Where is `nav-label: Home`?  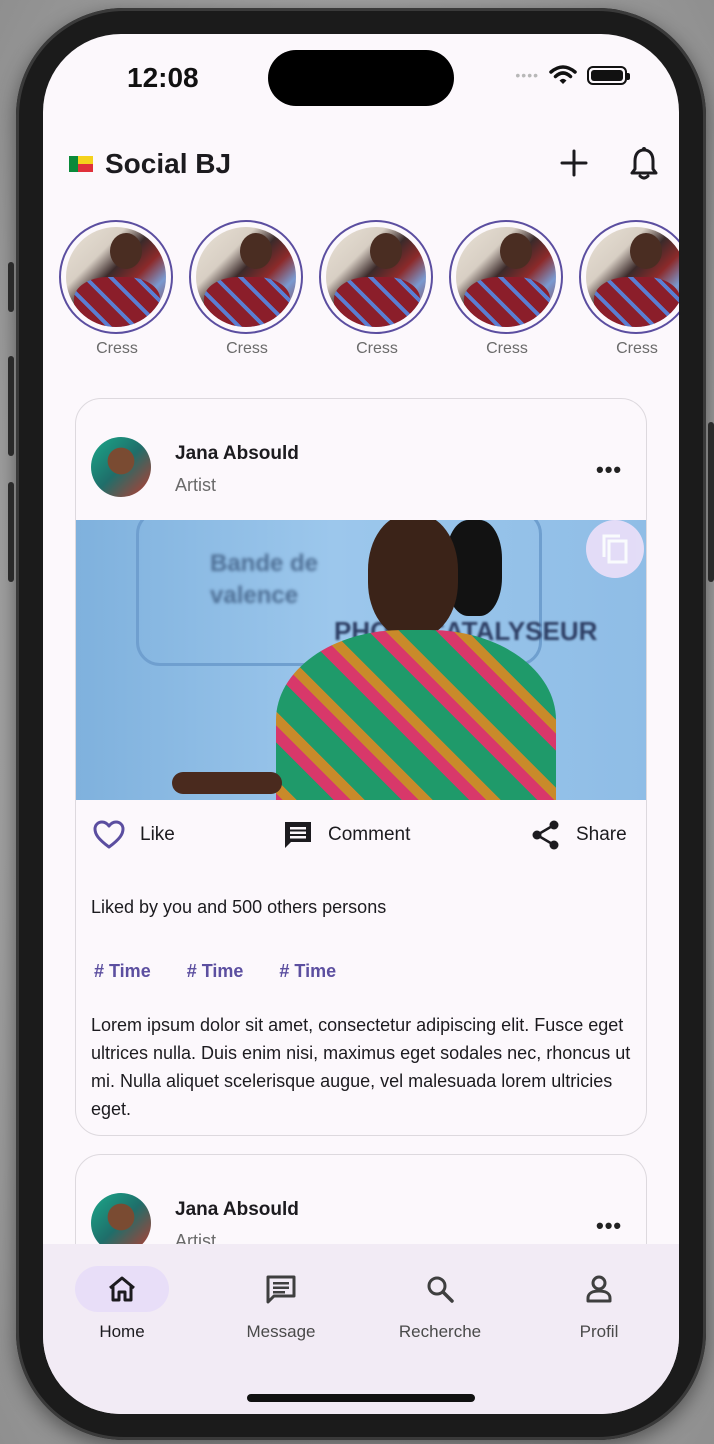 nav-label: Home is located at coordinates (122, 1331).